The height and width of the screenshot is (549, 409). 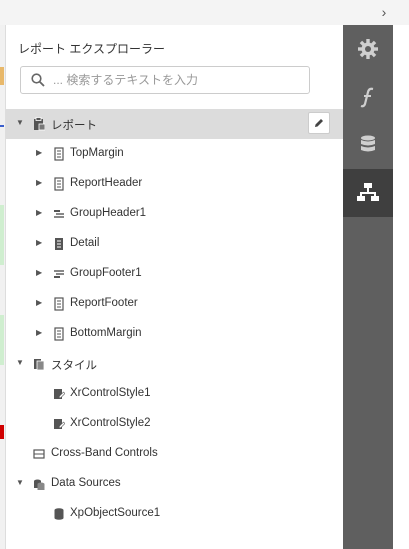 I want to click on hierarchy-icon, so click(x=368, y=192).